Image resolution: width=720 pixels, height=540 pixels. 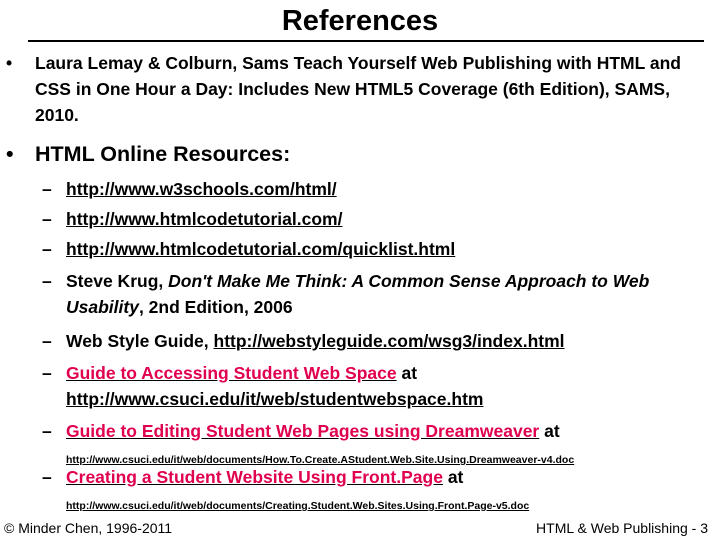 I want to click on title-divider, so click(x=366, y=41).